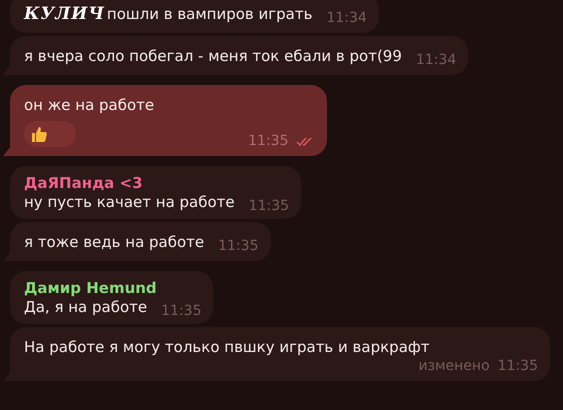  Describe the element at coordinates (227, 347) in the screenshot. I see `message-text: На работе я могу только пвшку играть и варкрафт` at that location.